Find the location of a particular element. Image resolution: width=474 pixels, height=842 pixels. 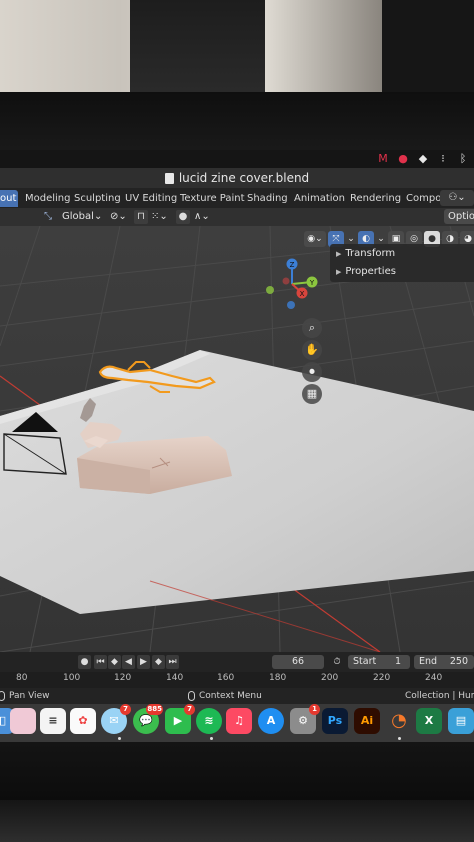

start-label: Start is located at coordinates (365, 661).